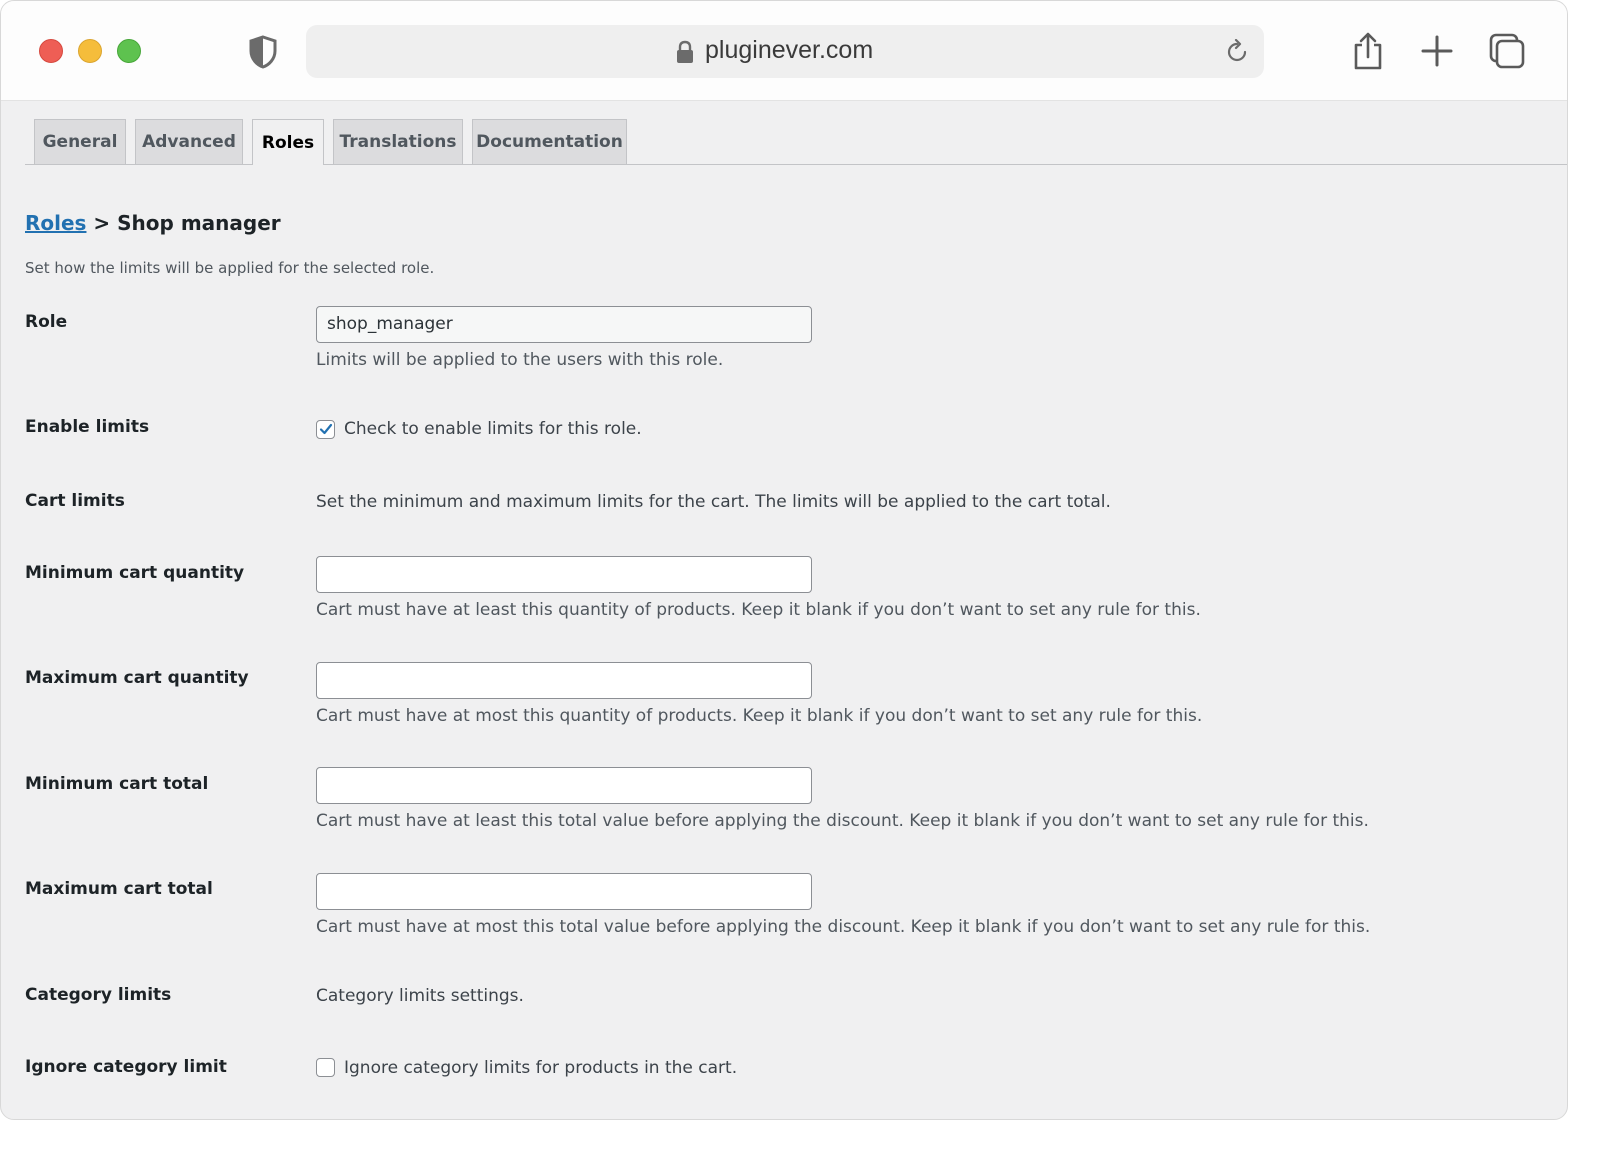 The image size is (1624, 1160). I want to click on cart-limits-label: Cart limits, so click(75, 501).